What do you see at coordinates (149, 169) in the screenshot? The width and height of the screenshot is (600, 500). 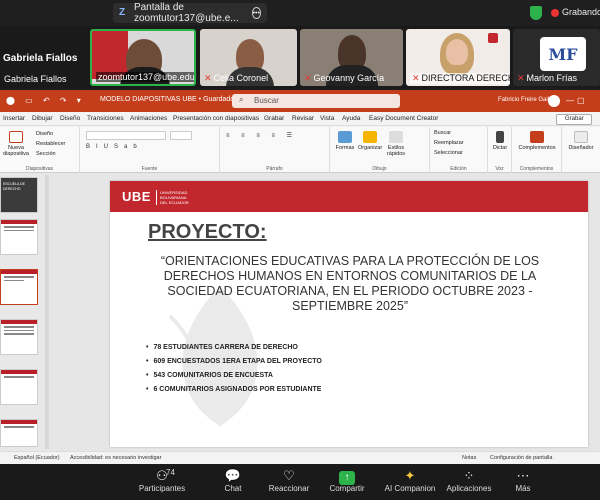 I see `group-label: Fuente` at bounding box center [149, 169].